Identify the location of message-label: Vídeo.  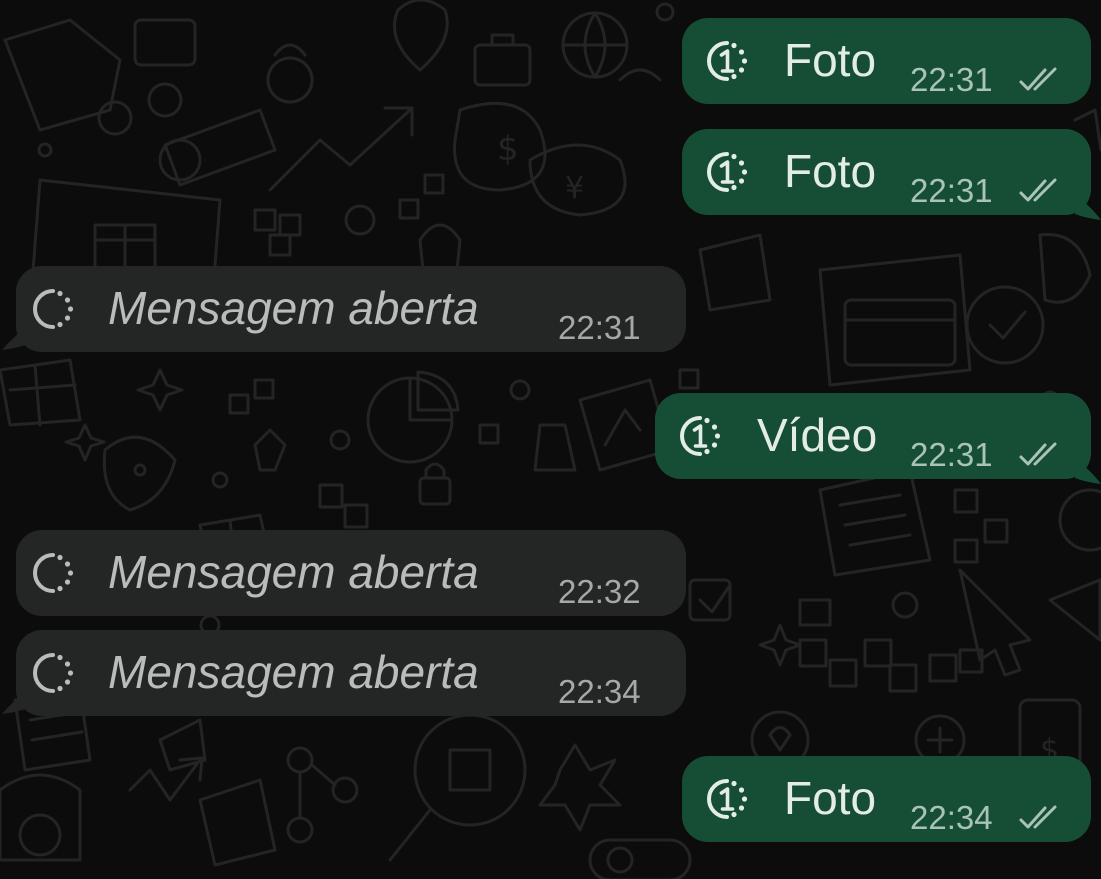
(817, 435).